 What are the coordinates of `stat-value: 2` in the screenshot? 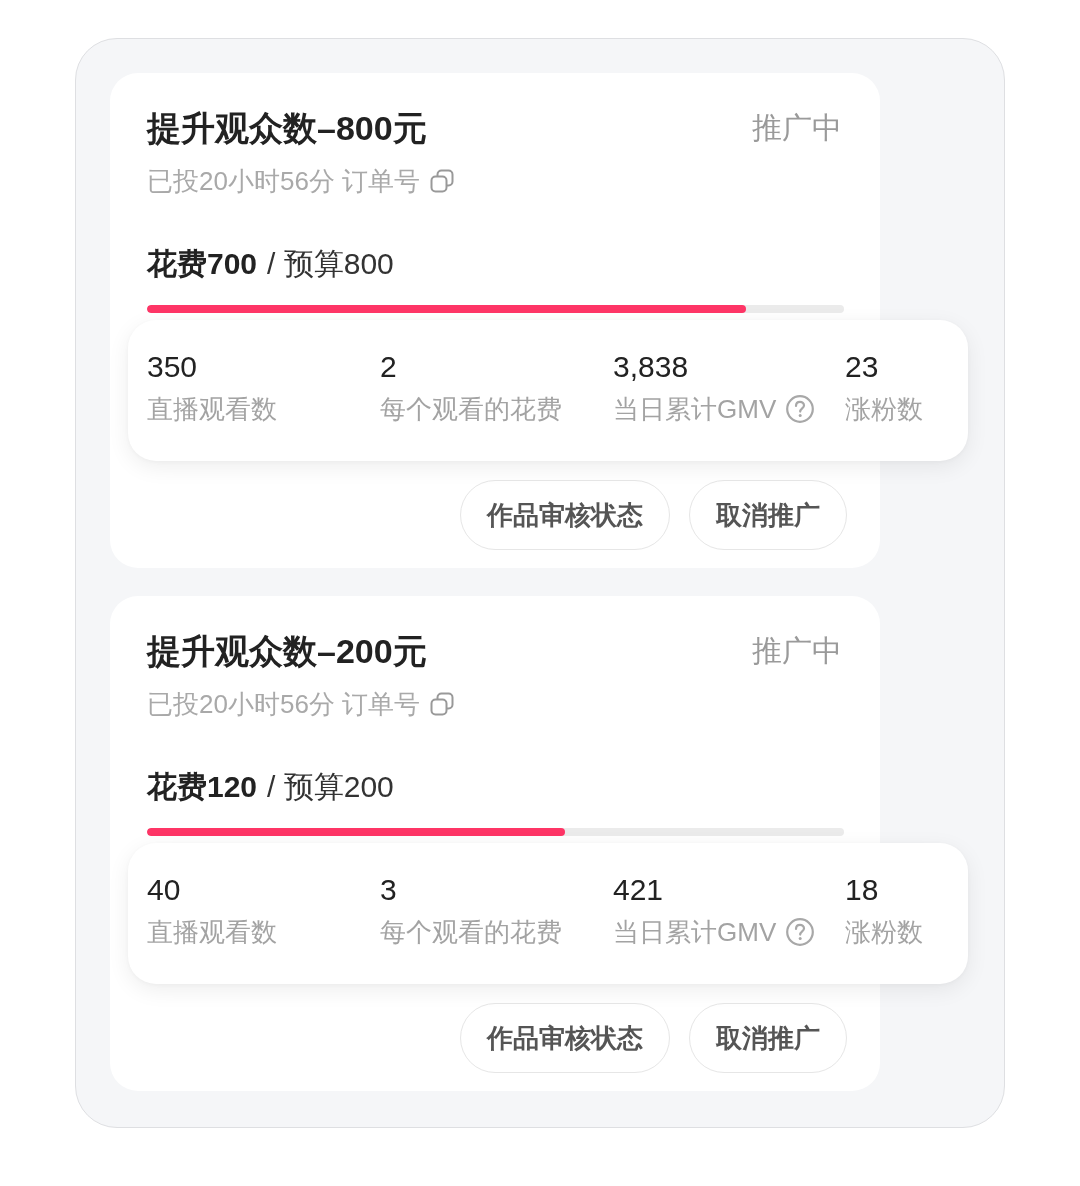 It's located at (388, 367).